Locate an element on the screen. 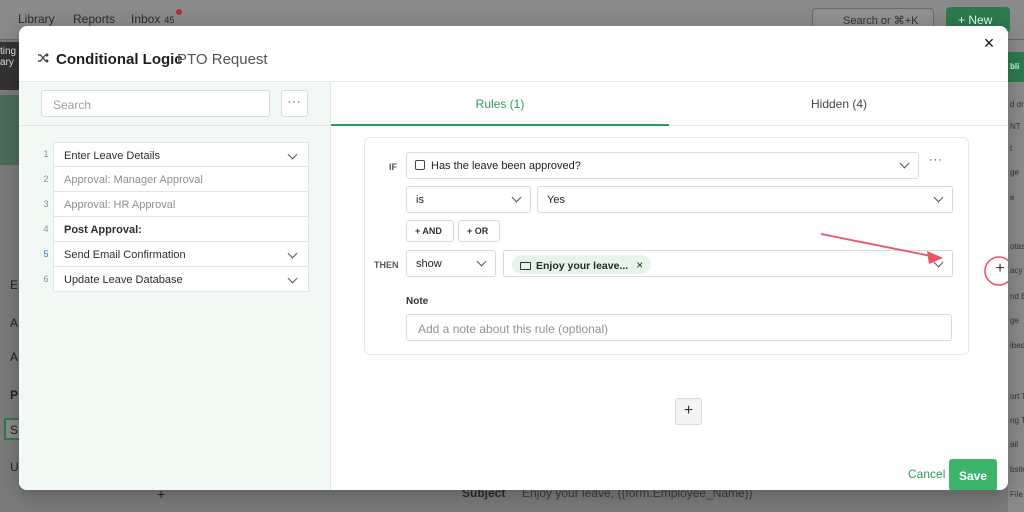 The image size is (1024, 512). step-item: 6 Update Leave Database is located at coordinates (172, 279).